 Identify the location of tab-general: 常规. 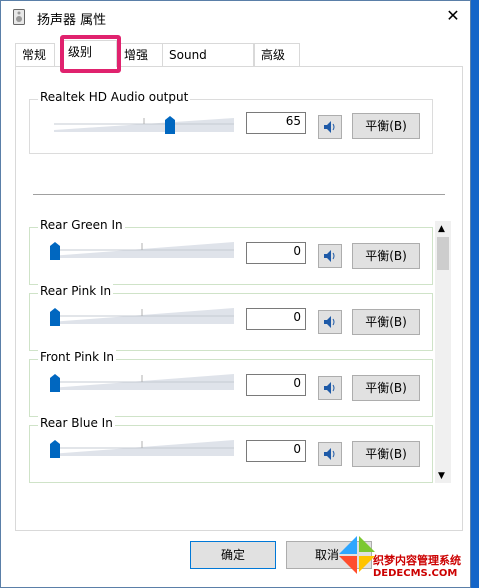
(35, 54).